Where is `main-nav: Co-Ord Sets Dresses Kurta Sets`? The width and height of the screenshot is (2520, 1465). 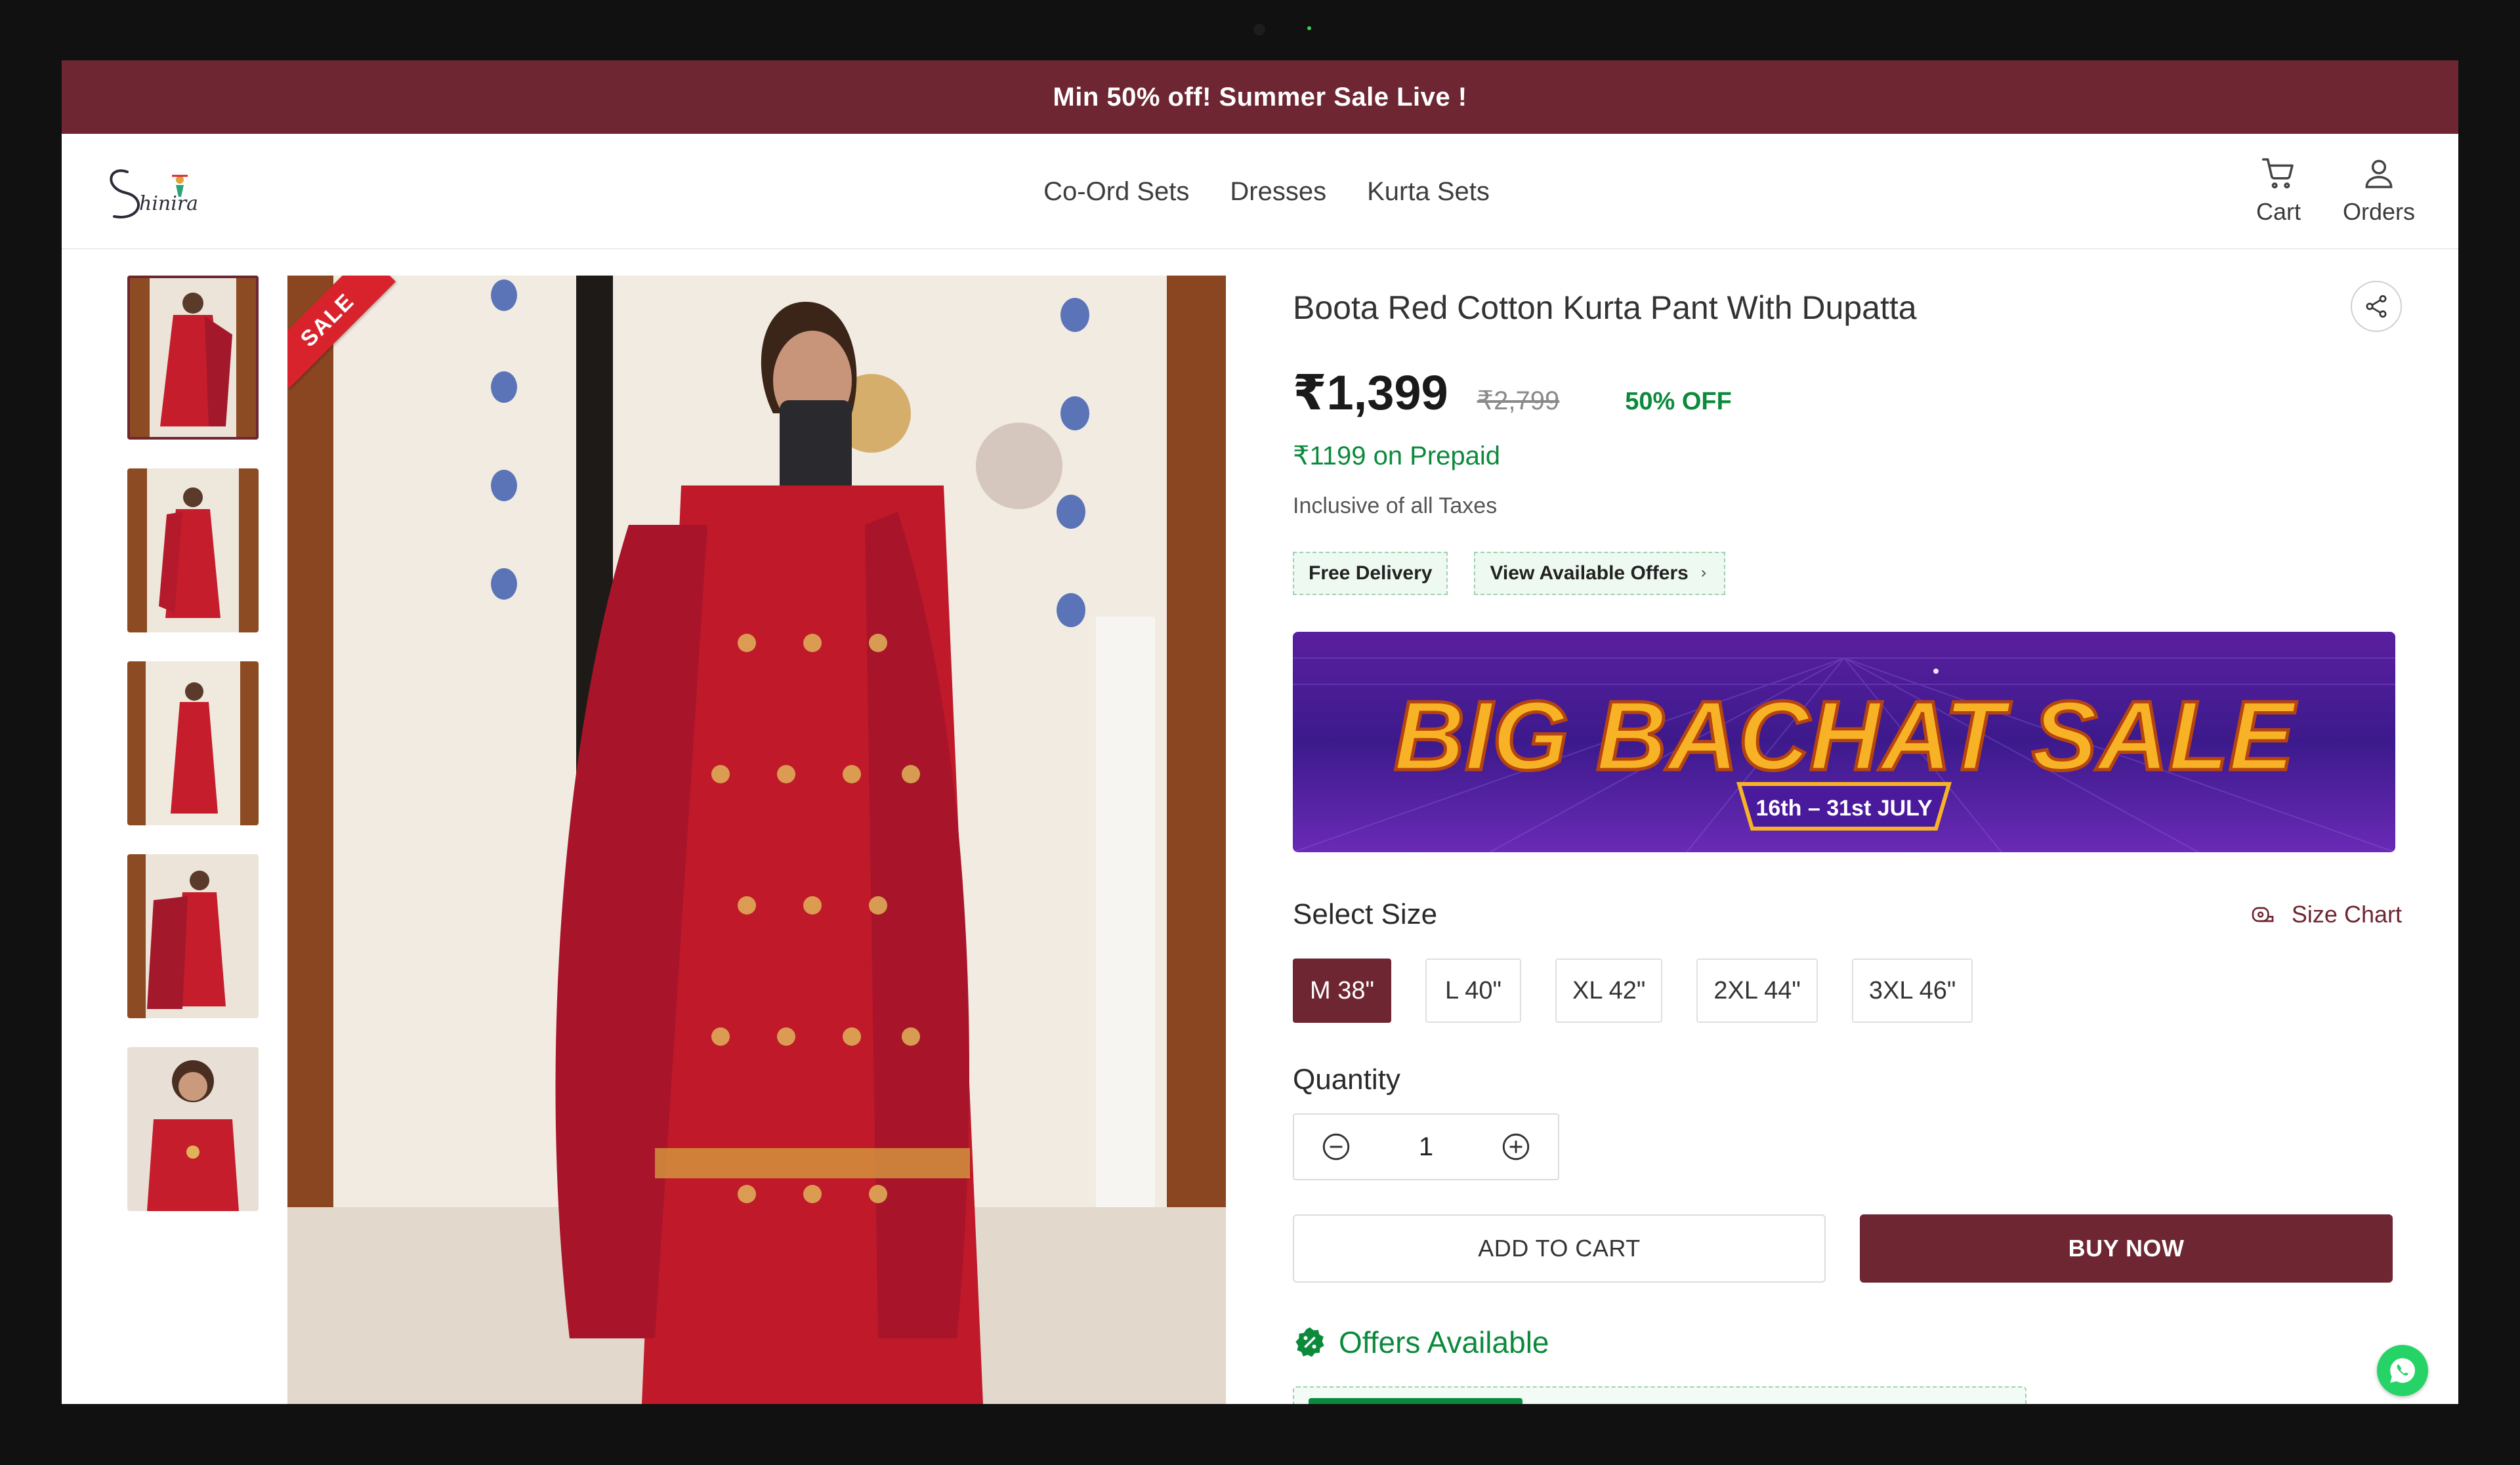 main-nav: Co-Ord Sets Dresses Kurta Sets is located at coordinates (1260, 191).